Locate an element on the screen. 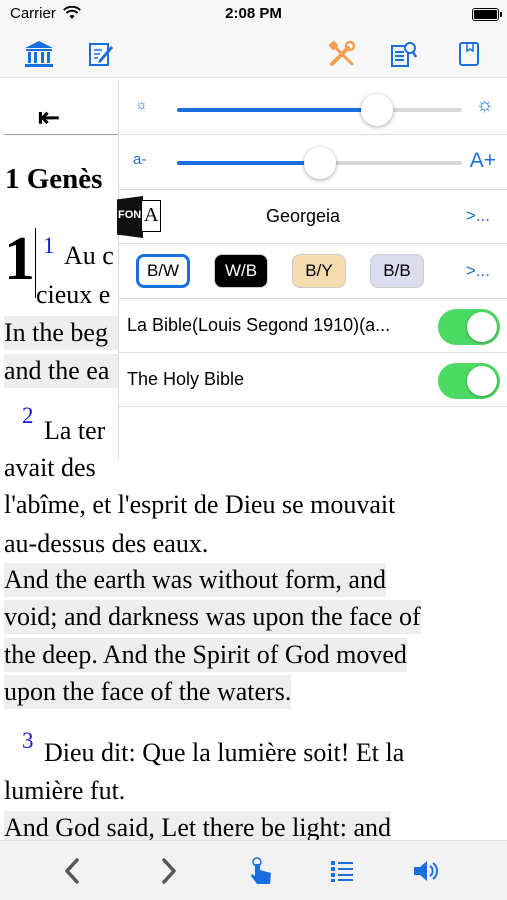 This screenshot has height=900, width=507. verse-text: cieux e is located at coordinates (73, 294).